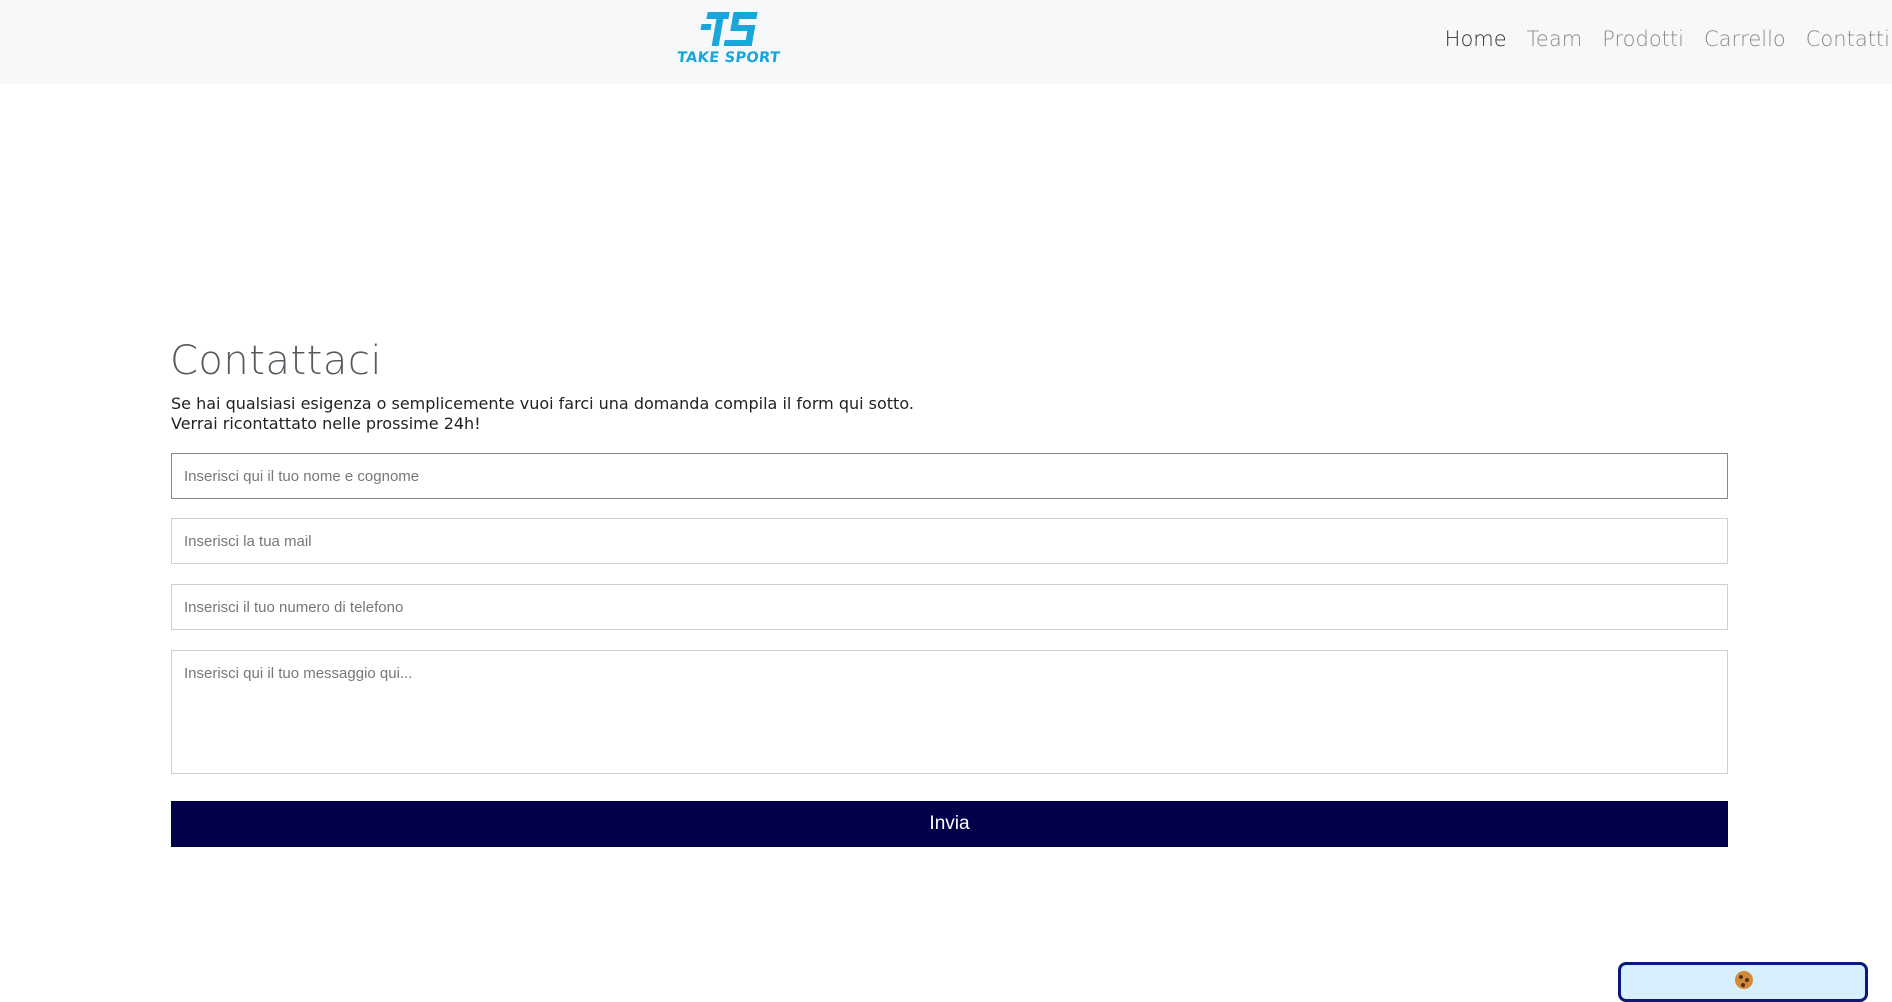 This screenshot has height=1002, width=1892. I want to click on main-nav: Home Team Prodotti Carrello Contatti, so click(1667, 39).